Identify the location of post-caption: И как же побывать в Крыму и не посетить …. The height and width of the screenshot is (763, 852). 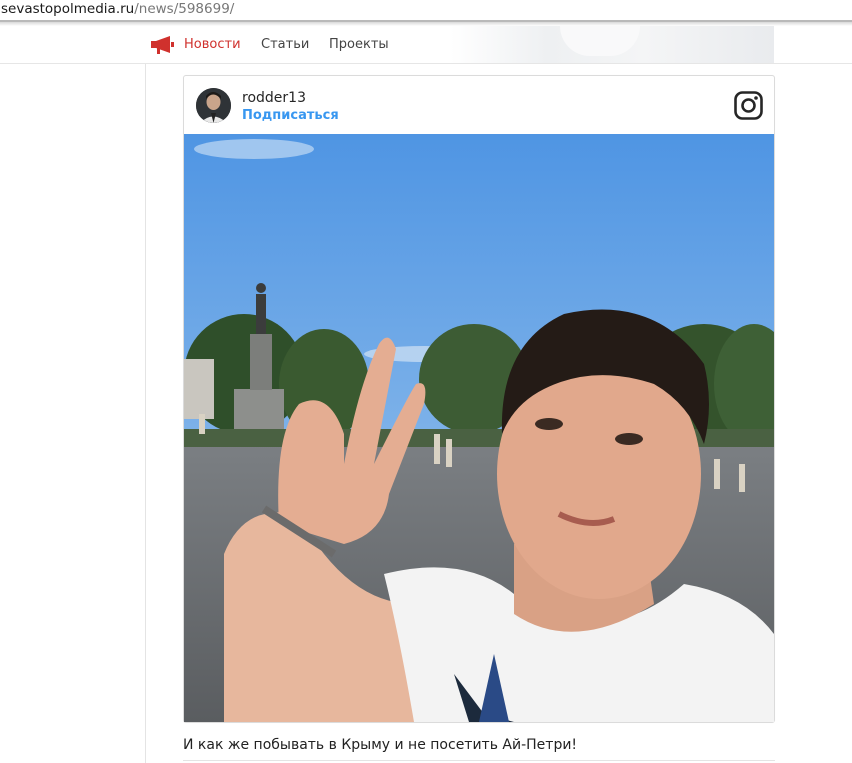
(380, 745).